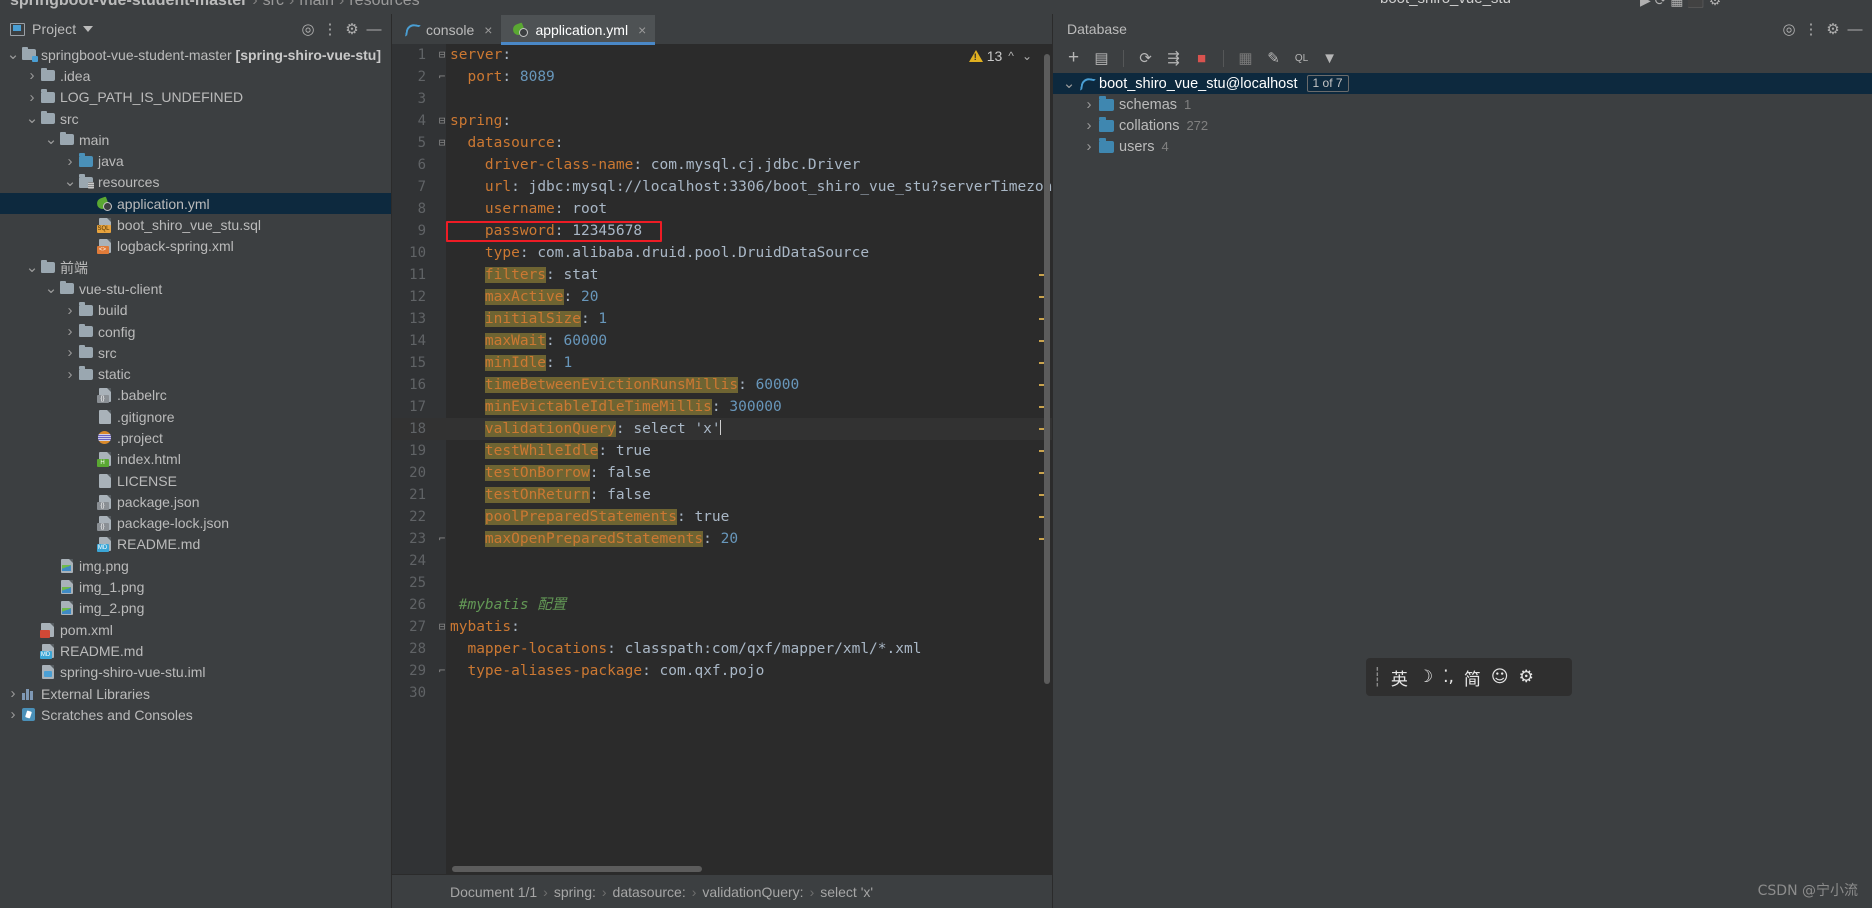 The width and height of the screenshot is (1872, 908). What do you see at coordinates (195, 416) in the screenshot?
I see `tree-row: .gitignore` at bounding box center [195, 416].